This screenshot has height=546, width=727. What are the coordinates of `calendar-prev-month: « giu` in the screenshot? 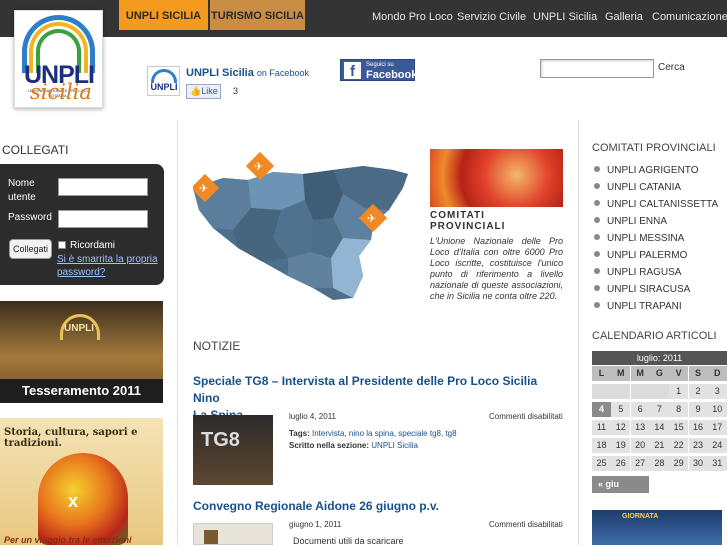 It's located at (620, 484).